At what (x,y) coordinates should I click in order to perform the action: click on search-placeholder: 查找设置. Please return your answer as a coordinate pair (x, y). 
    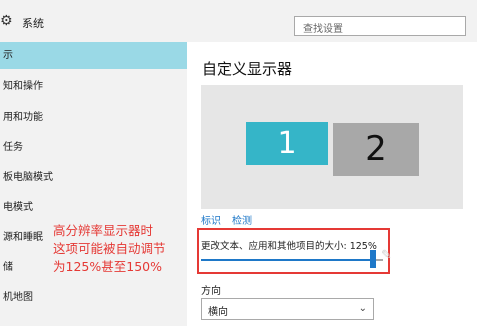
    Looking at the image, I should click on (323, 29).